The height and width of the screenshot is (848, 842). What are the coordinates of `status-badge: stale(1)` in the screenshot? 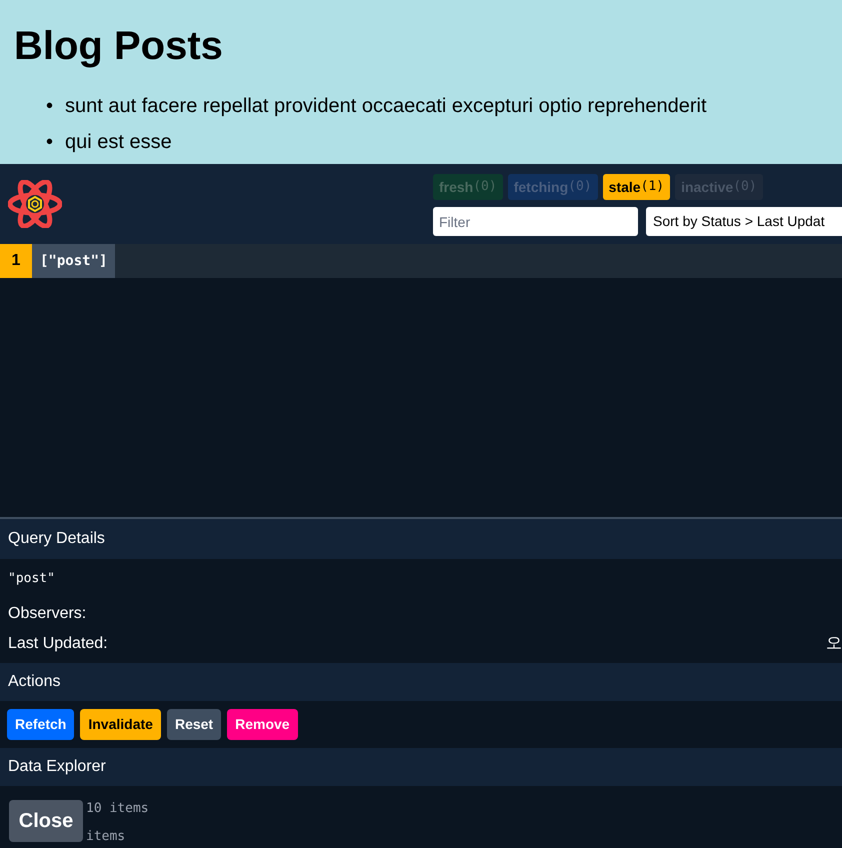 It's located at (636, 187).